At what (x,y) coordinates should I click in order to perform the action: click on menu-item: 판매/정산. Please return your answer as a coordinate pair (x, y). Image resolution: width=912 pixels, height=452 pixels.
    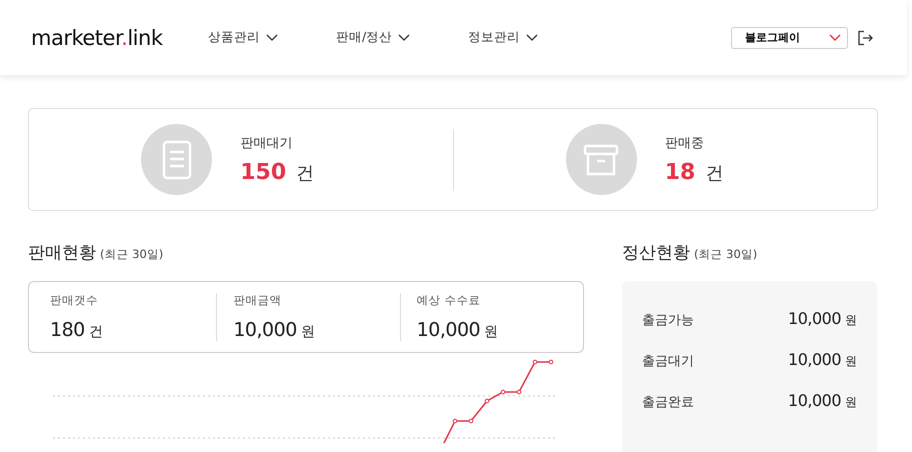
    Looking at the image, I should click on (373, 37).